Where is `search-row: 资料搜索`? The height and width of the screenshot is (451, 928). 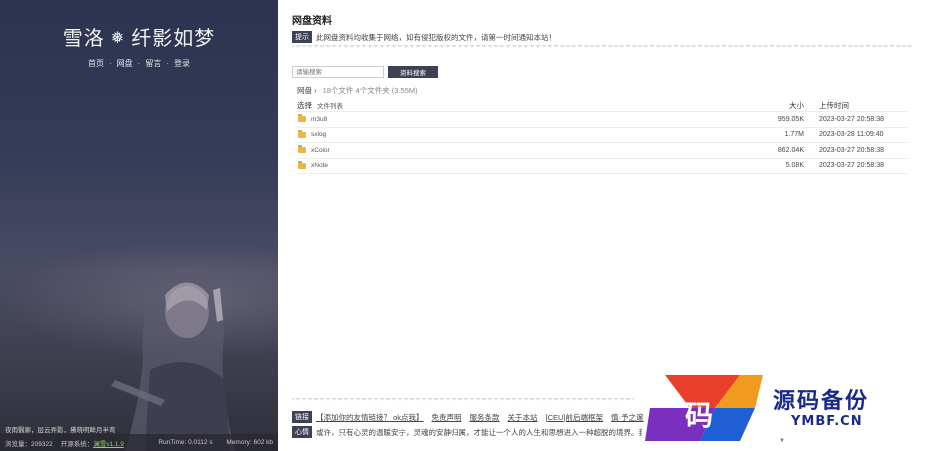 search-row: 资料搜索 is located at coordinates (365, 72).